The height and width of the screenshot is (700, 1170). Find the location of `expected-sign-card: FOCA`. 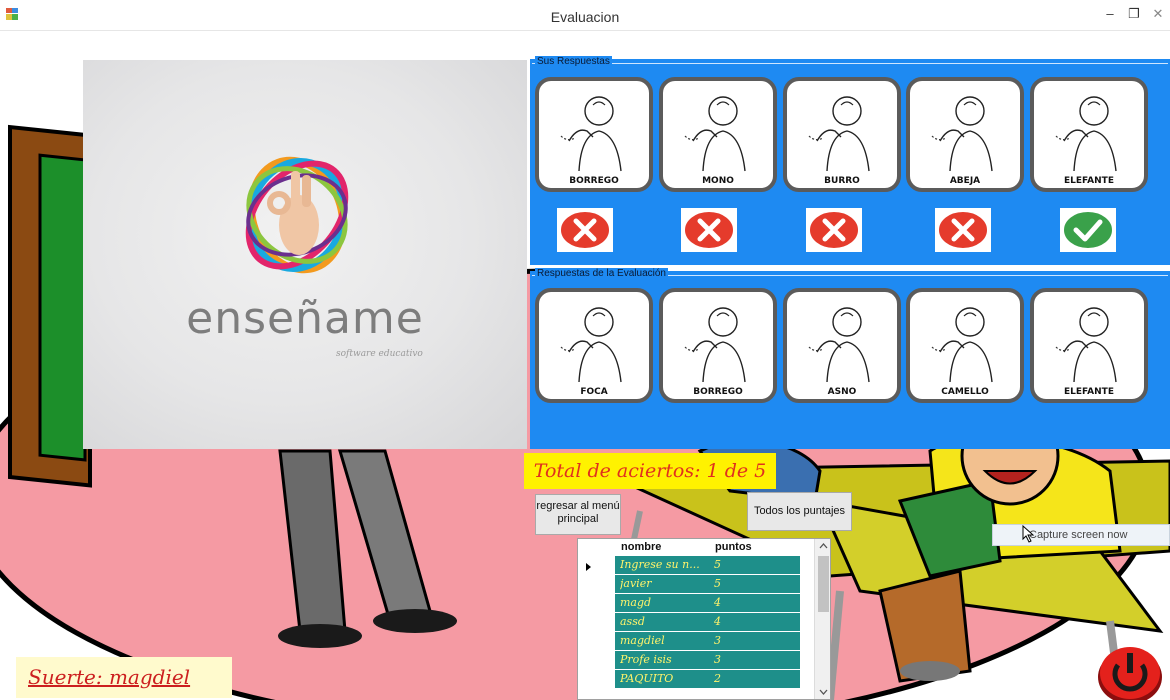

expected-sign-card: FOCA is located at coordinates (594, 345).